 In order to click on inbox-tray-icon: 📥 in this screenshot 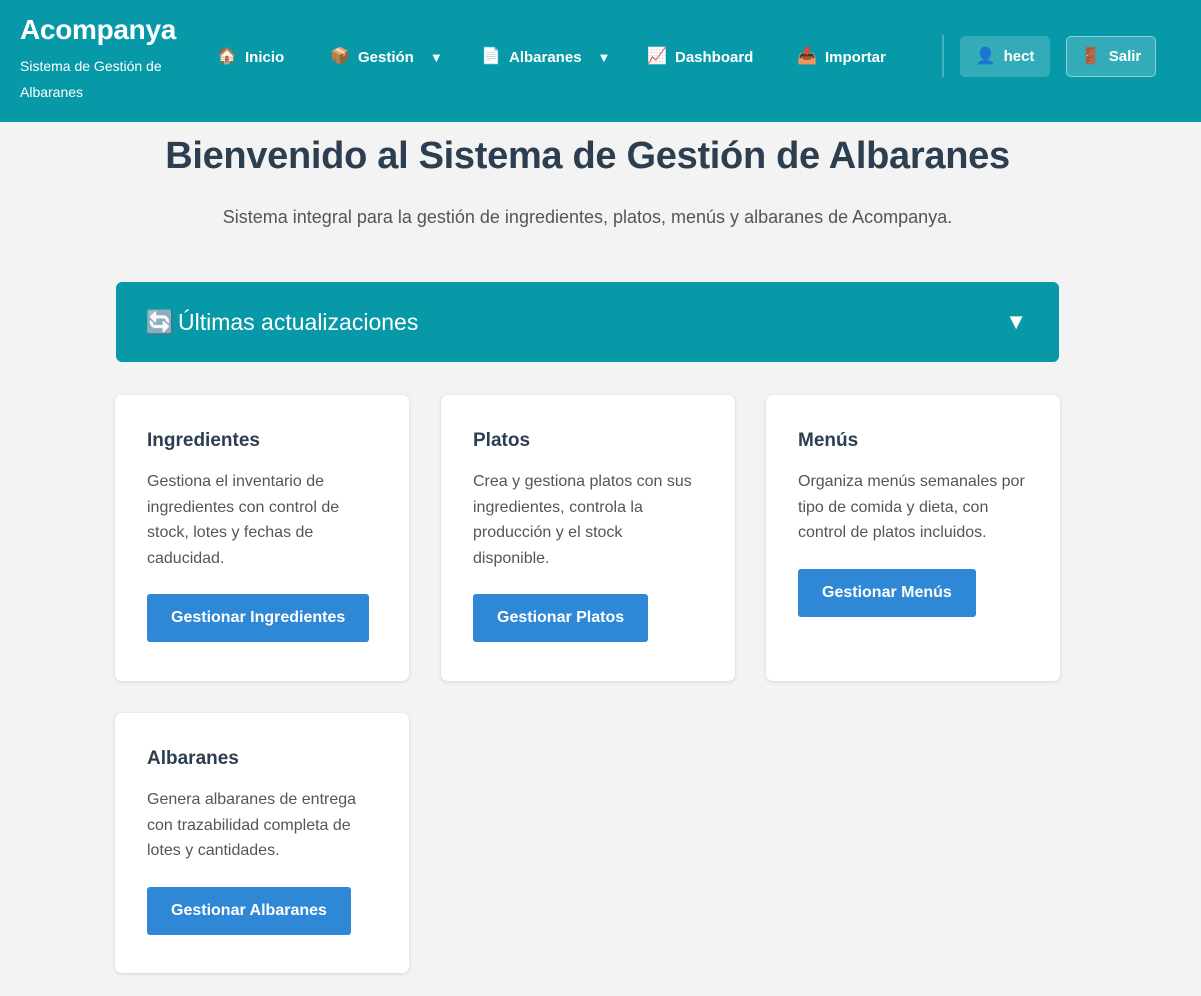, I will do `click(807, 56)`.